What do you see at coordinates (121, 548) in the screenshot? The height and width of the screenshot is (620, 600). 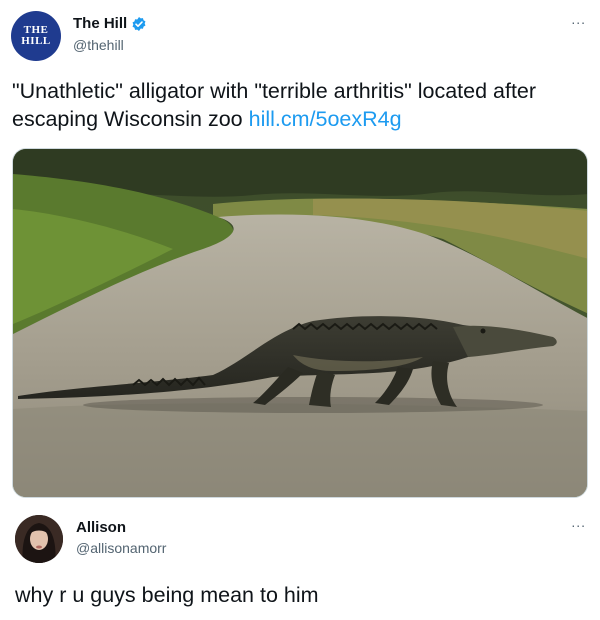 I see `reply-handle: @allisonamorr` at bounding box center [121, 548].